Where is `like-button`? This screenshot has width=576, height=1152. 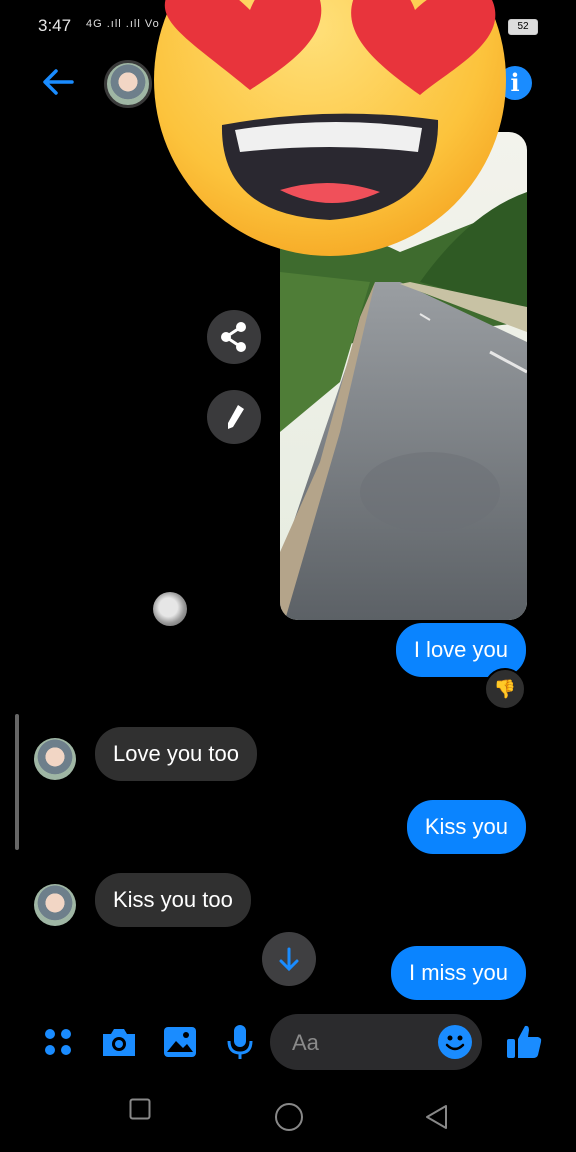 like-button is located at coordinates (524, 1044).